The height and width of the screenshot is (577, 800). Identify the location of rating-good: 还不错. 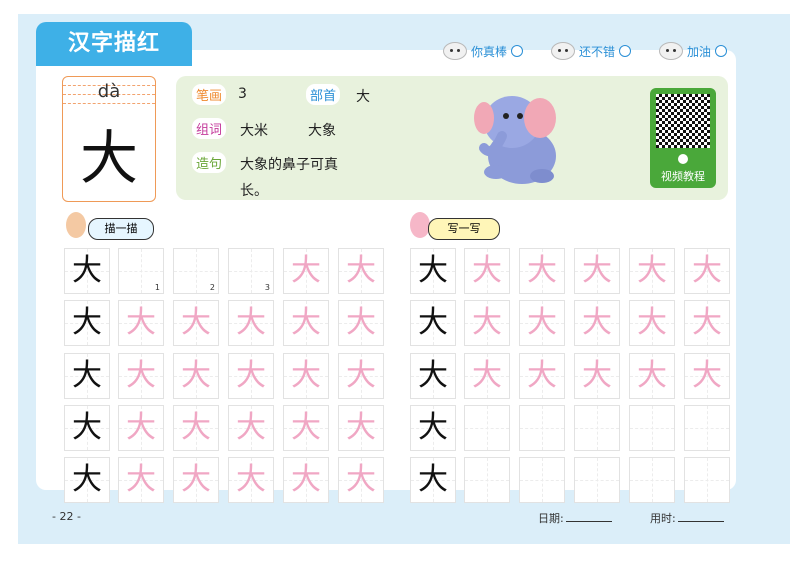
(591, 51).